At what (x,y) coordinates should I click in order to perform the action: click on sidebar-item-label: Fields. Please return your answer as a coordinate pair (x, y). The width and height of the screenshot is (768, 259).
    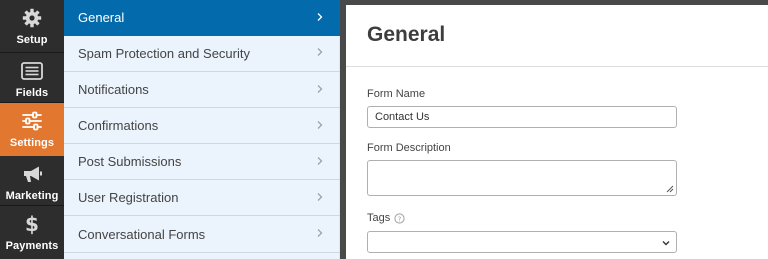
    Looking at the image, I should click on (32, 93).